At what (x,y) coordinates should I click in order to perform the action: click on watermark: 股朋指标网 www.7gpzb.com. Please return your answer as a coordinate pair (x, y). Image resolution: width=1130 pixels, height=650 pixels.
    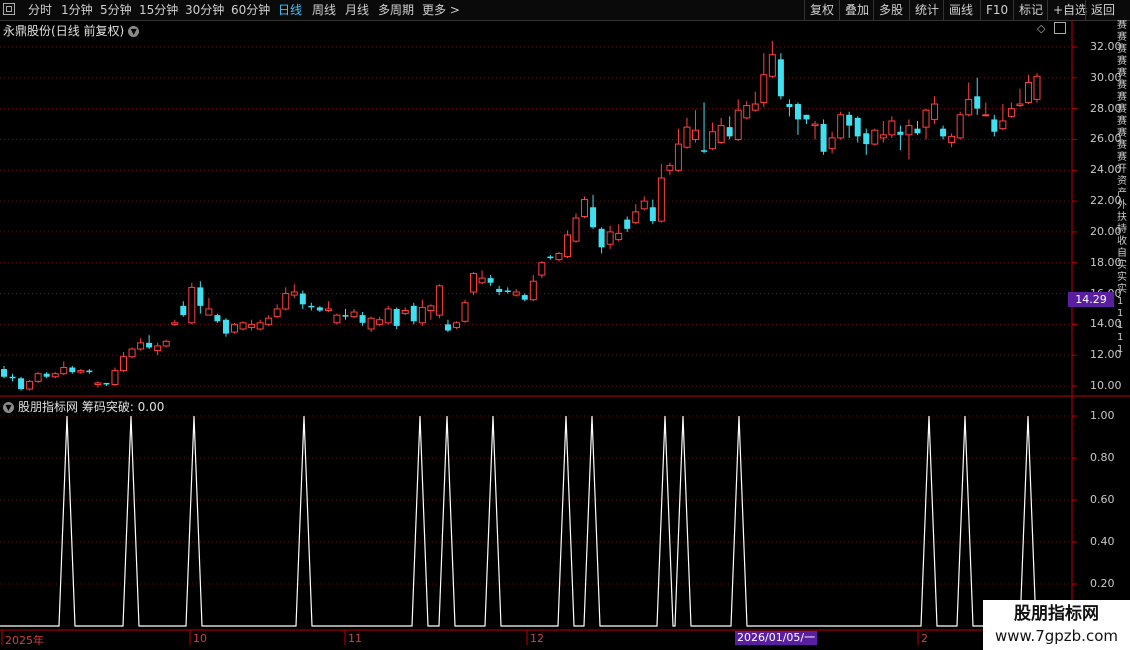
    Looking at the image, I should click on (1056, 625).